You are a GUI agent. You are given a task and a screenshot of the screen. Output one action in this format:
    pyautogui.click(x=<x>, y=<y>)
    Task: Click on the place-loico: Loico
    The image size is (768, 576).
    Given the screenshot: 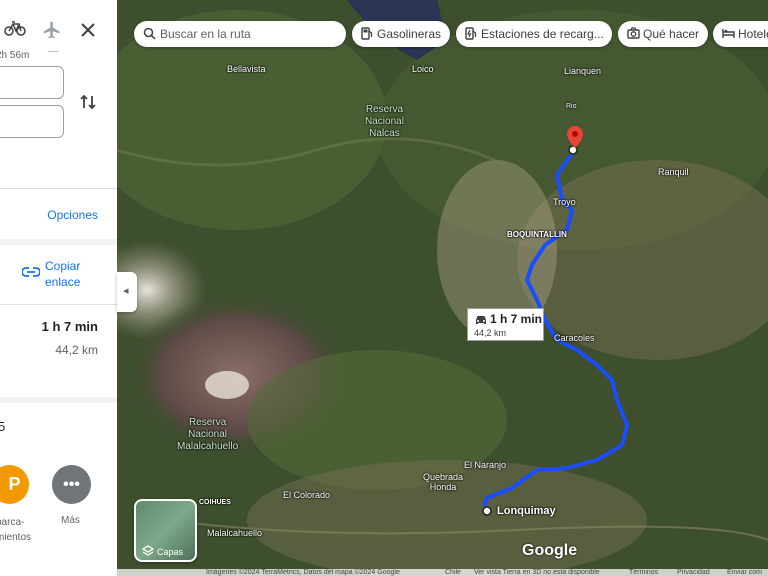 What is the action you would take?
    pyautogui.click(x=423, y=69)
    